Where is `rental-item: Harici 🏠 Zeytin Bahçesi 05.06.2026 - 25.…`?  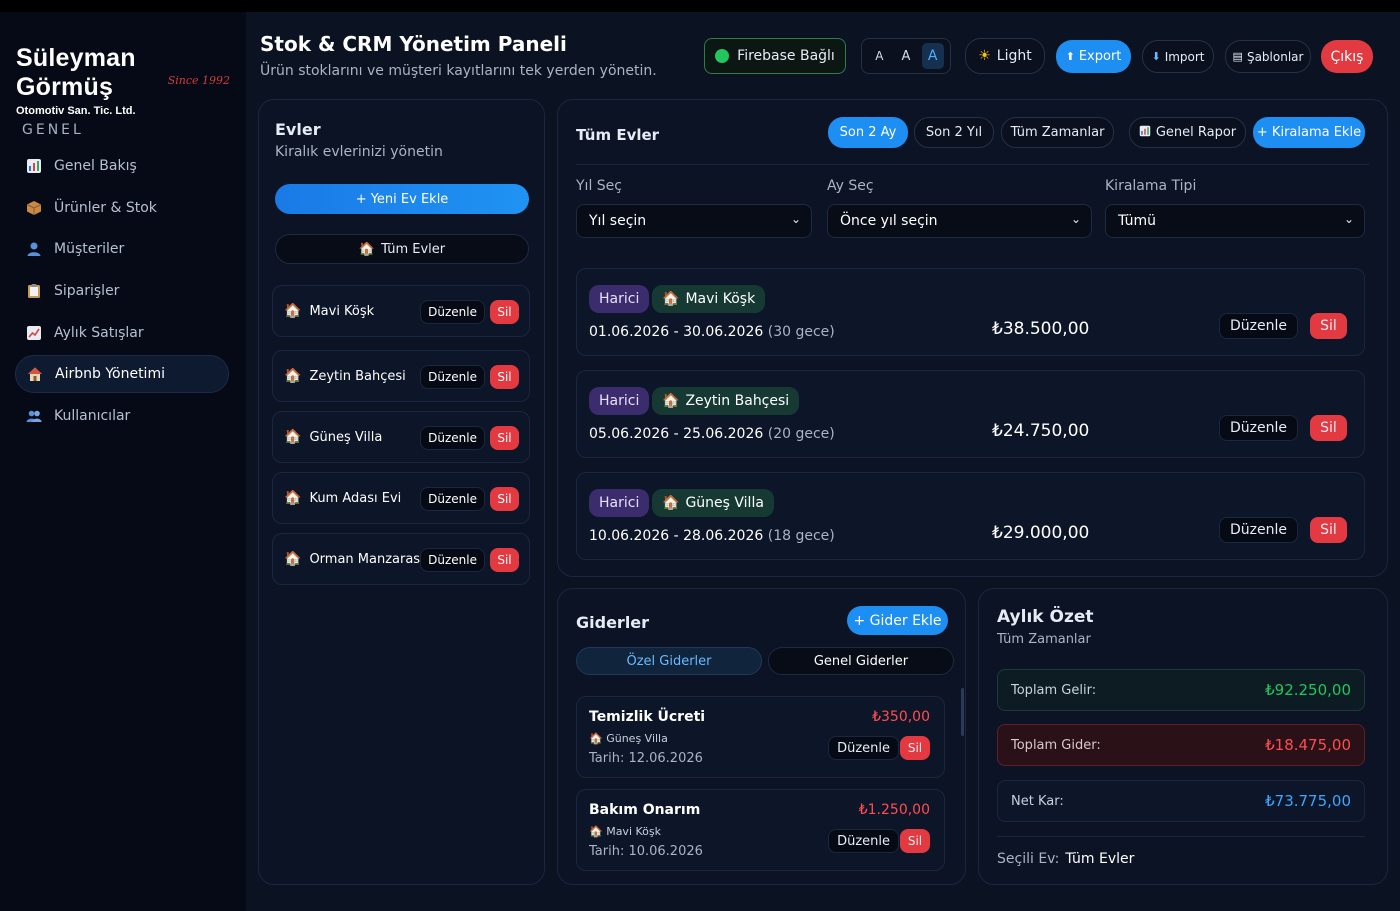
rental-item: Harici 🏠 Zeytin Bahçesi 05.06.2026 - 25.… is located at coordinates (970, 414).